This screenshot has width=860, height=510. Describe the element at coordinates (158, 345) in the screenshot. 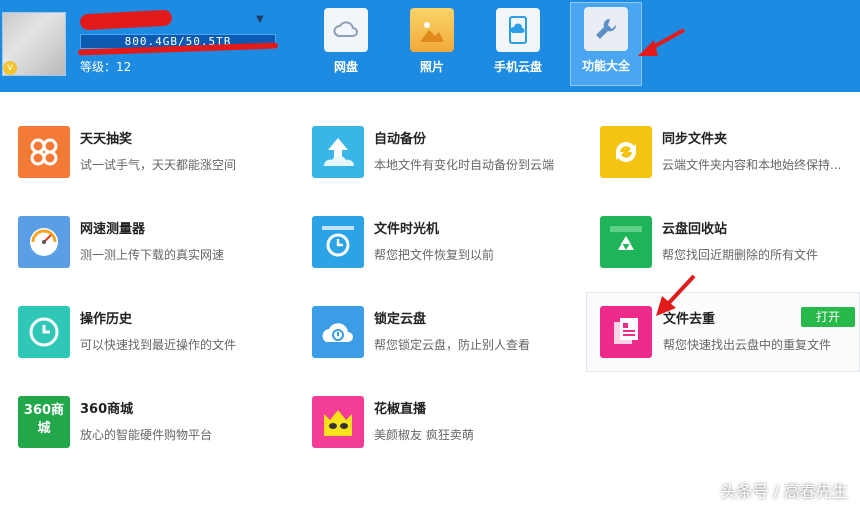

I see `feature-desc: 可以快速找到最近操作的文件` at that location.